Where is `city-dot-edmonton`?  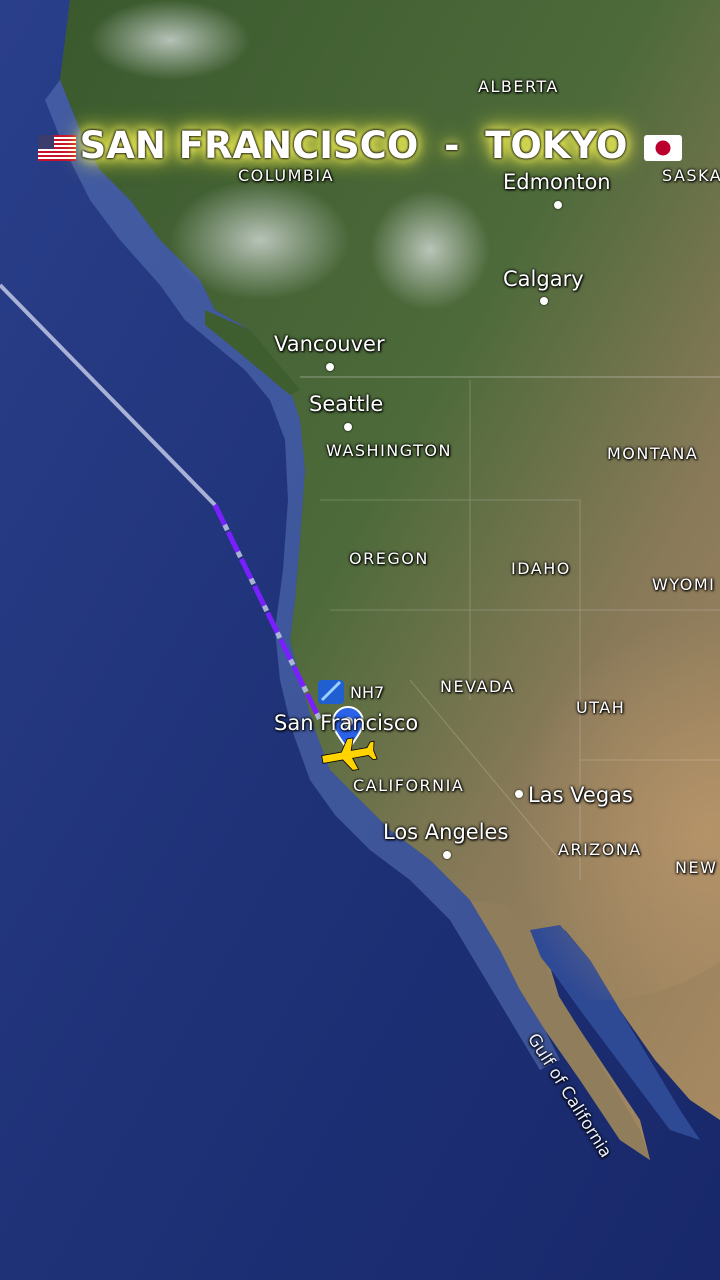 city-dot-edmonton is located at coordinates (558, 205).